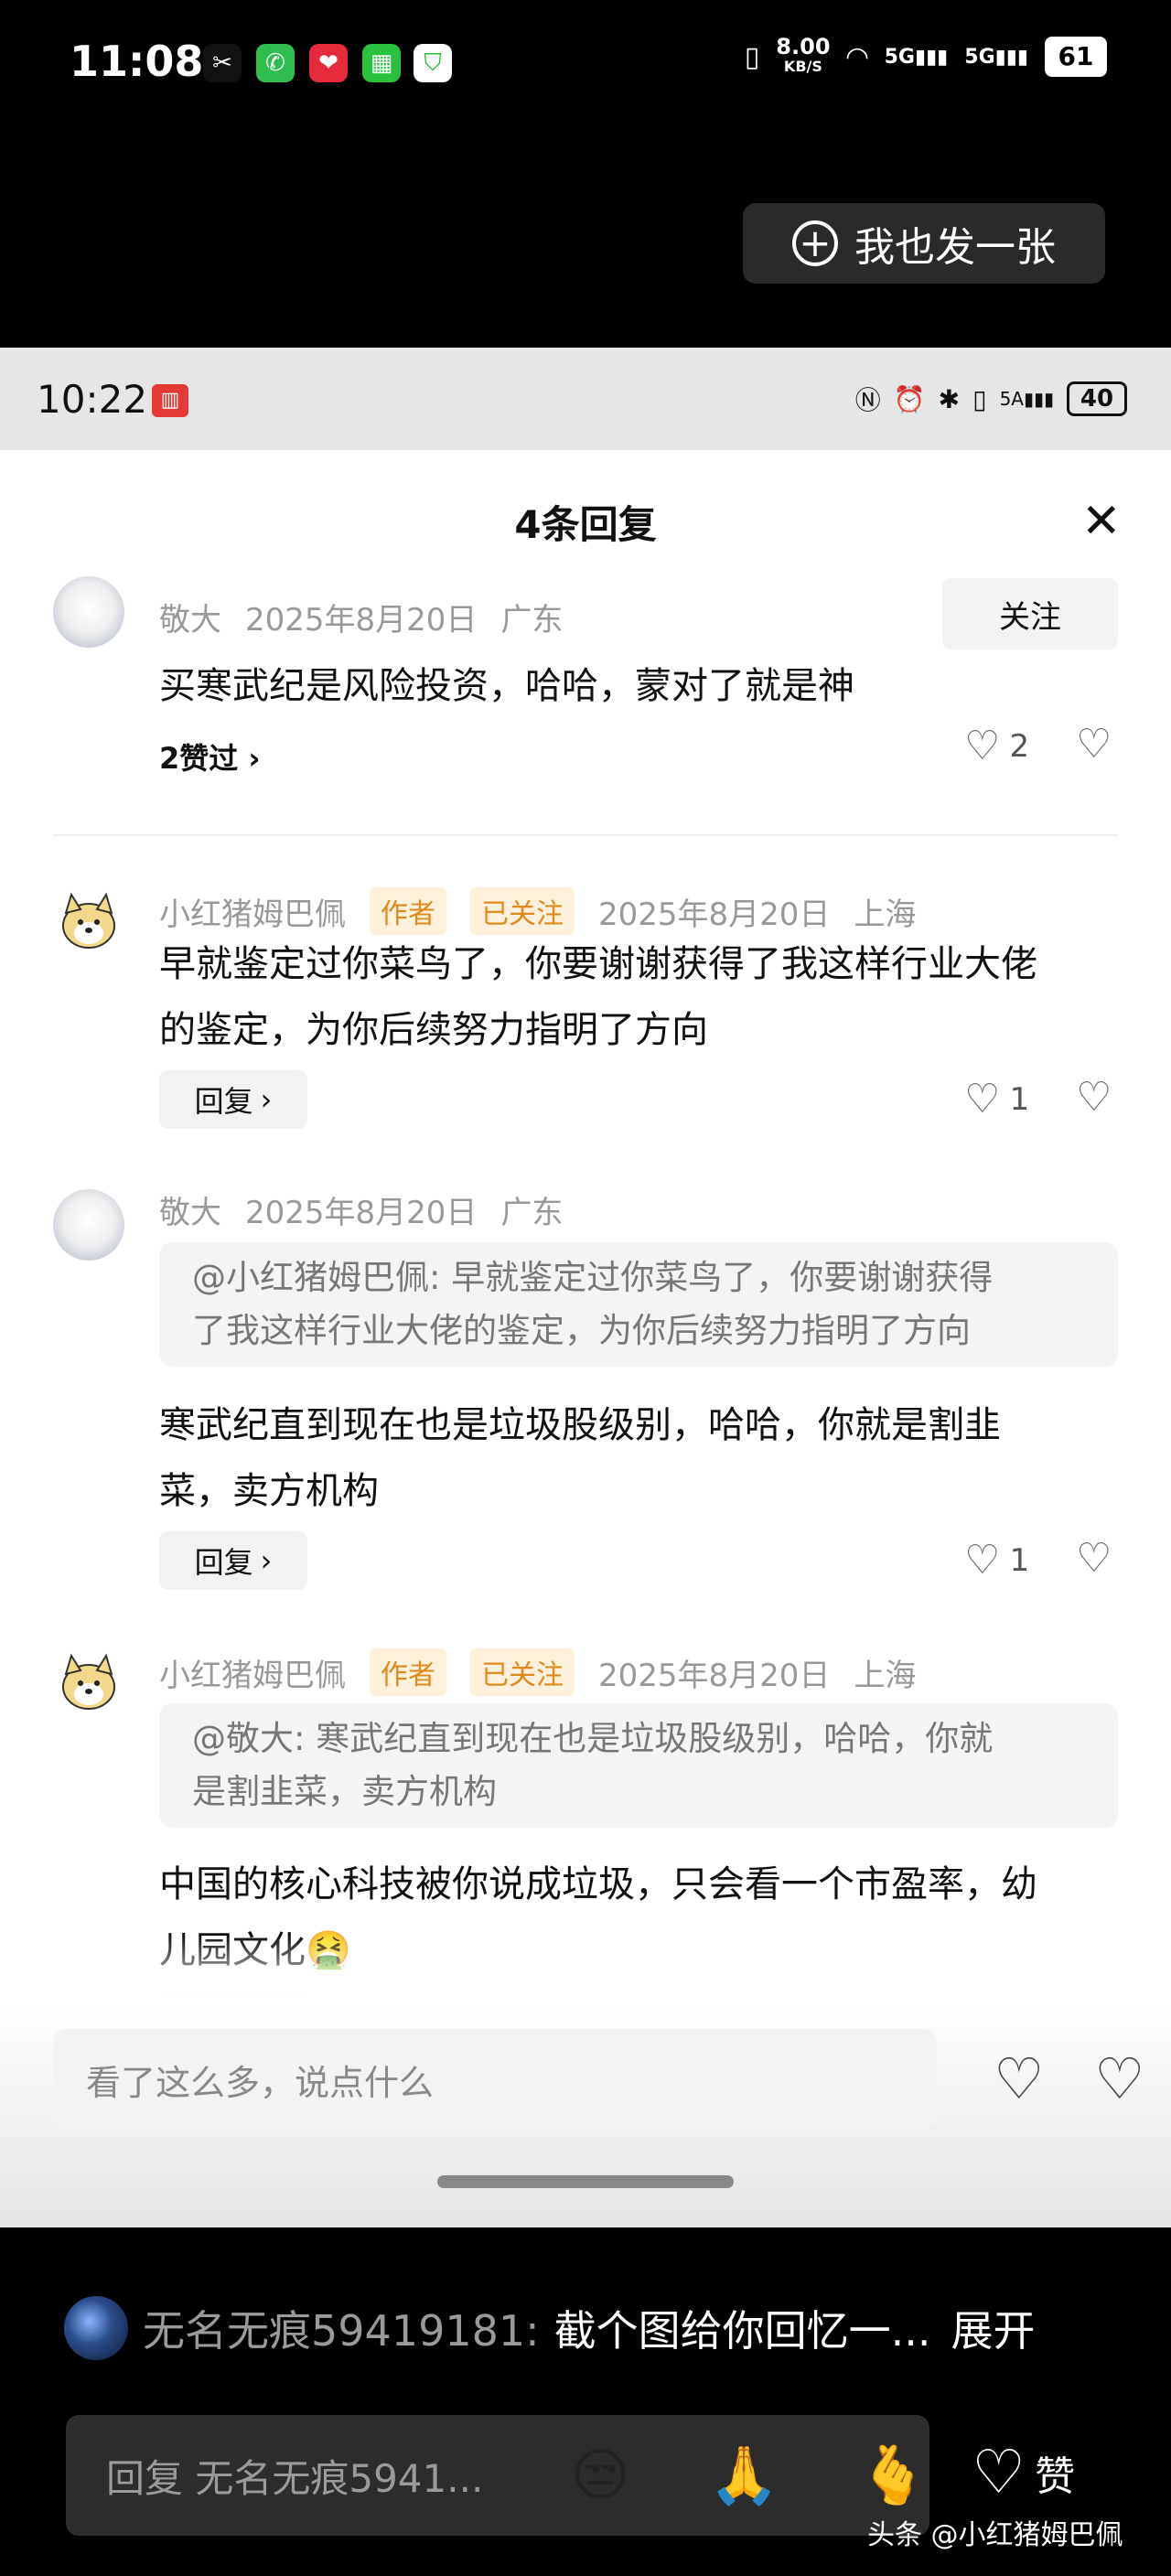 The width and height of the screenshot is (1171, 2576). What do you see at coordinates (593, 1738) in the screenshot?
I see `quote-line: @敬大: 寒武纪直到现在也是垃圾股级别，哈哈，你就` at bounding box center [593, 1738].